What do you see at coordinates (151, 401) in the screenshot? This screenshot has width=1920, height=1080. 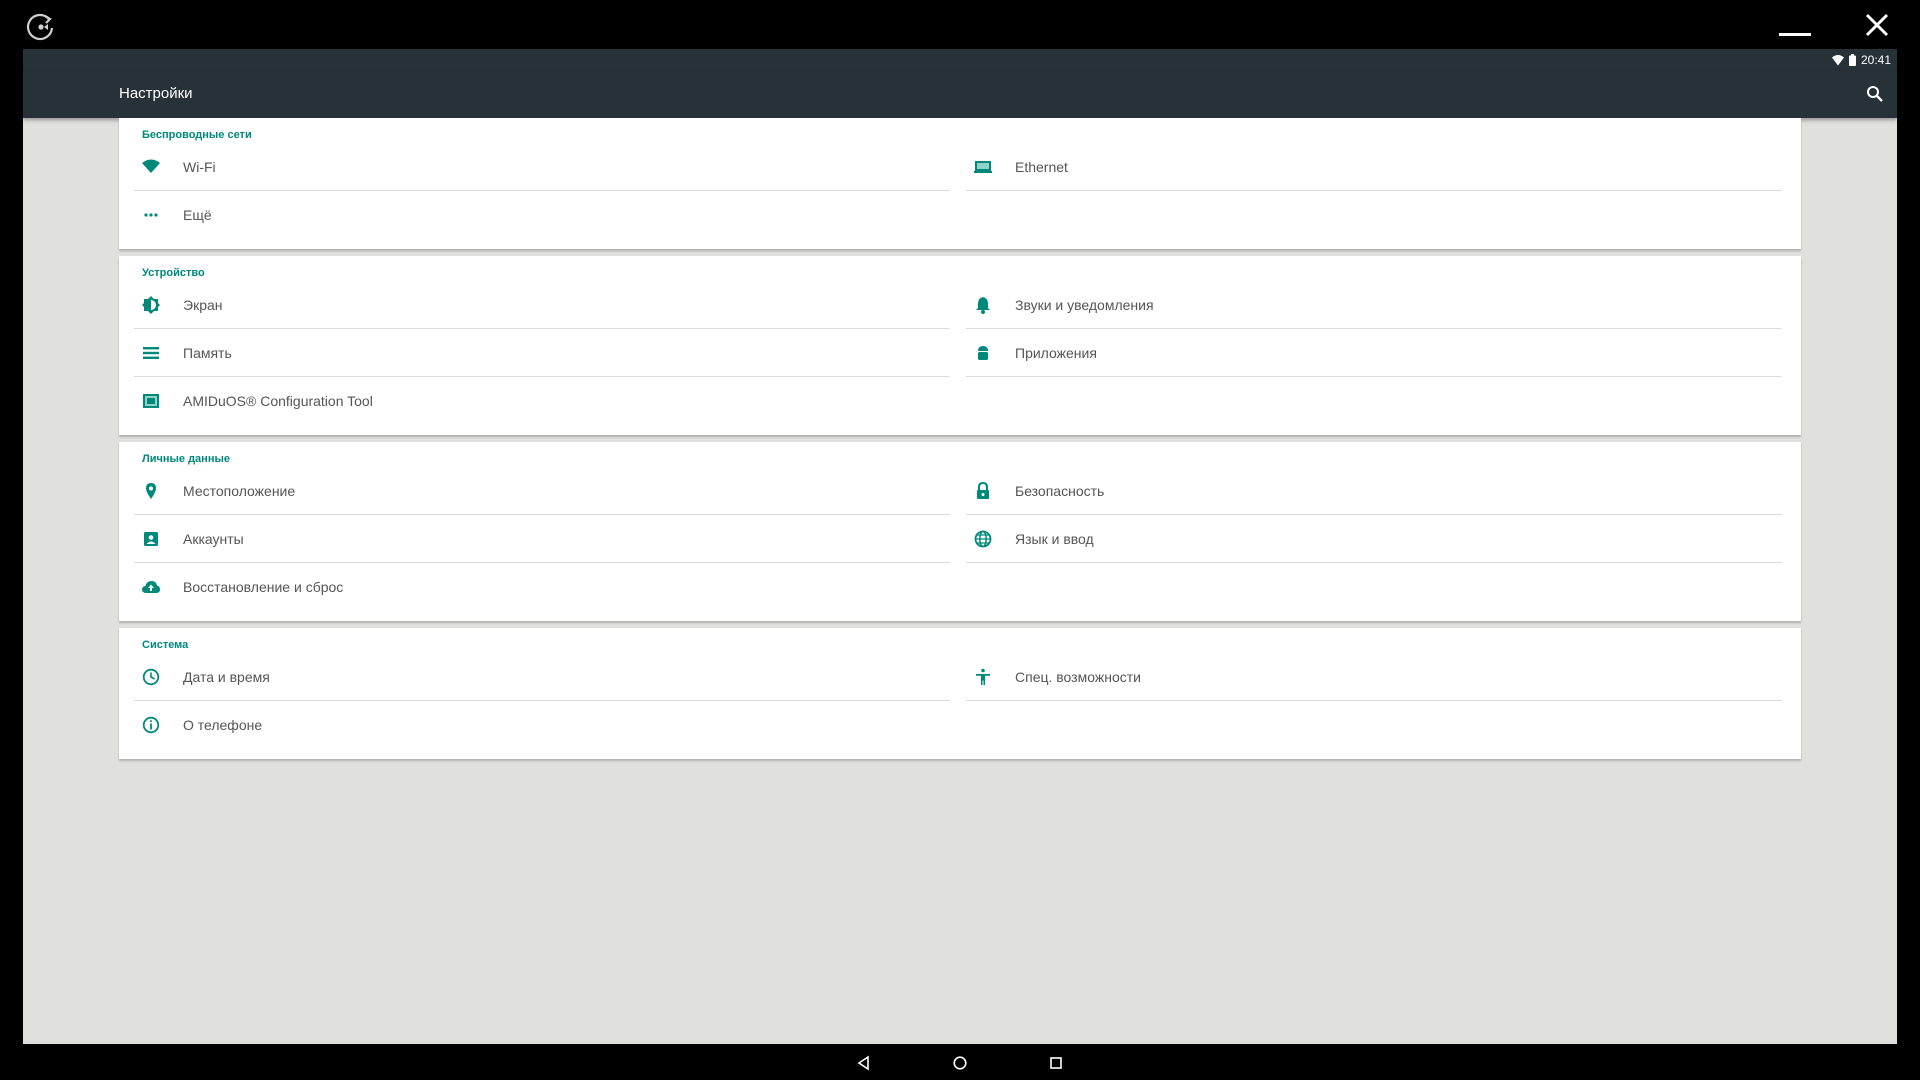 I see `config-tool-icon` at bounding box center [151, 401].